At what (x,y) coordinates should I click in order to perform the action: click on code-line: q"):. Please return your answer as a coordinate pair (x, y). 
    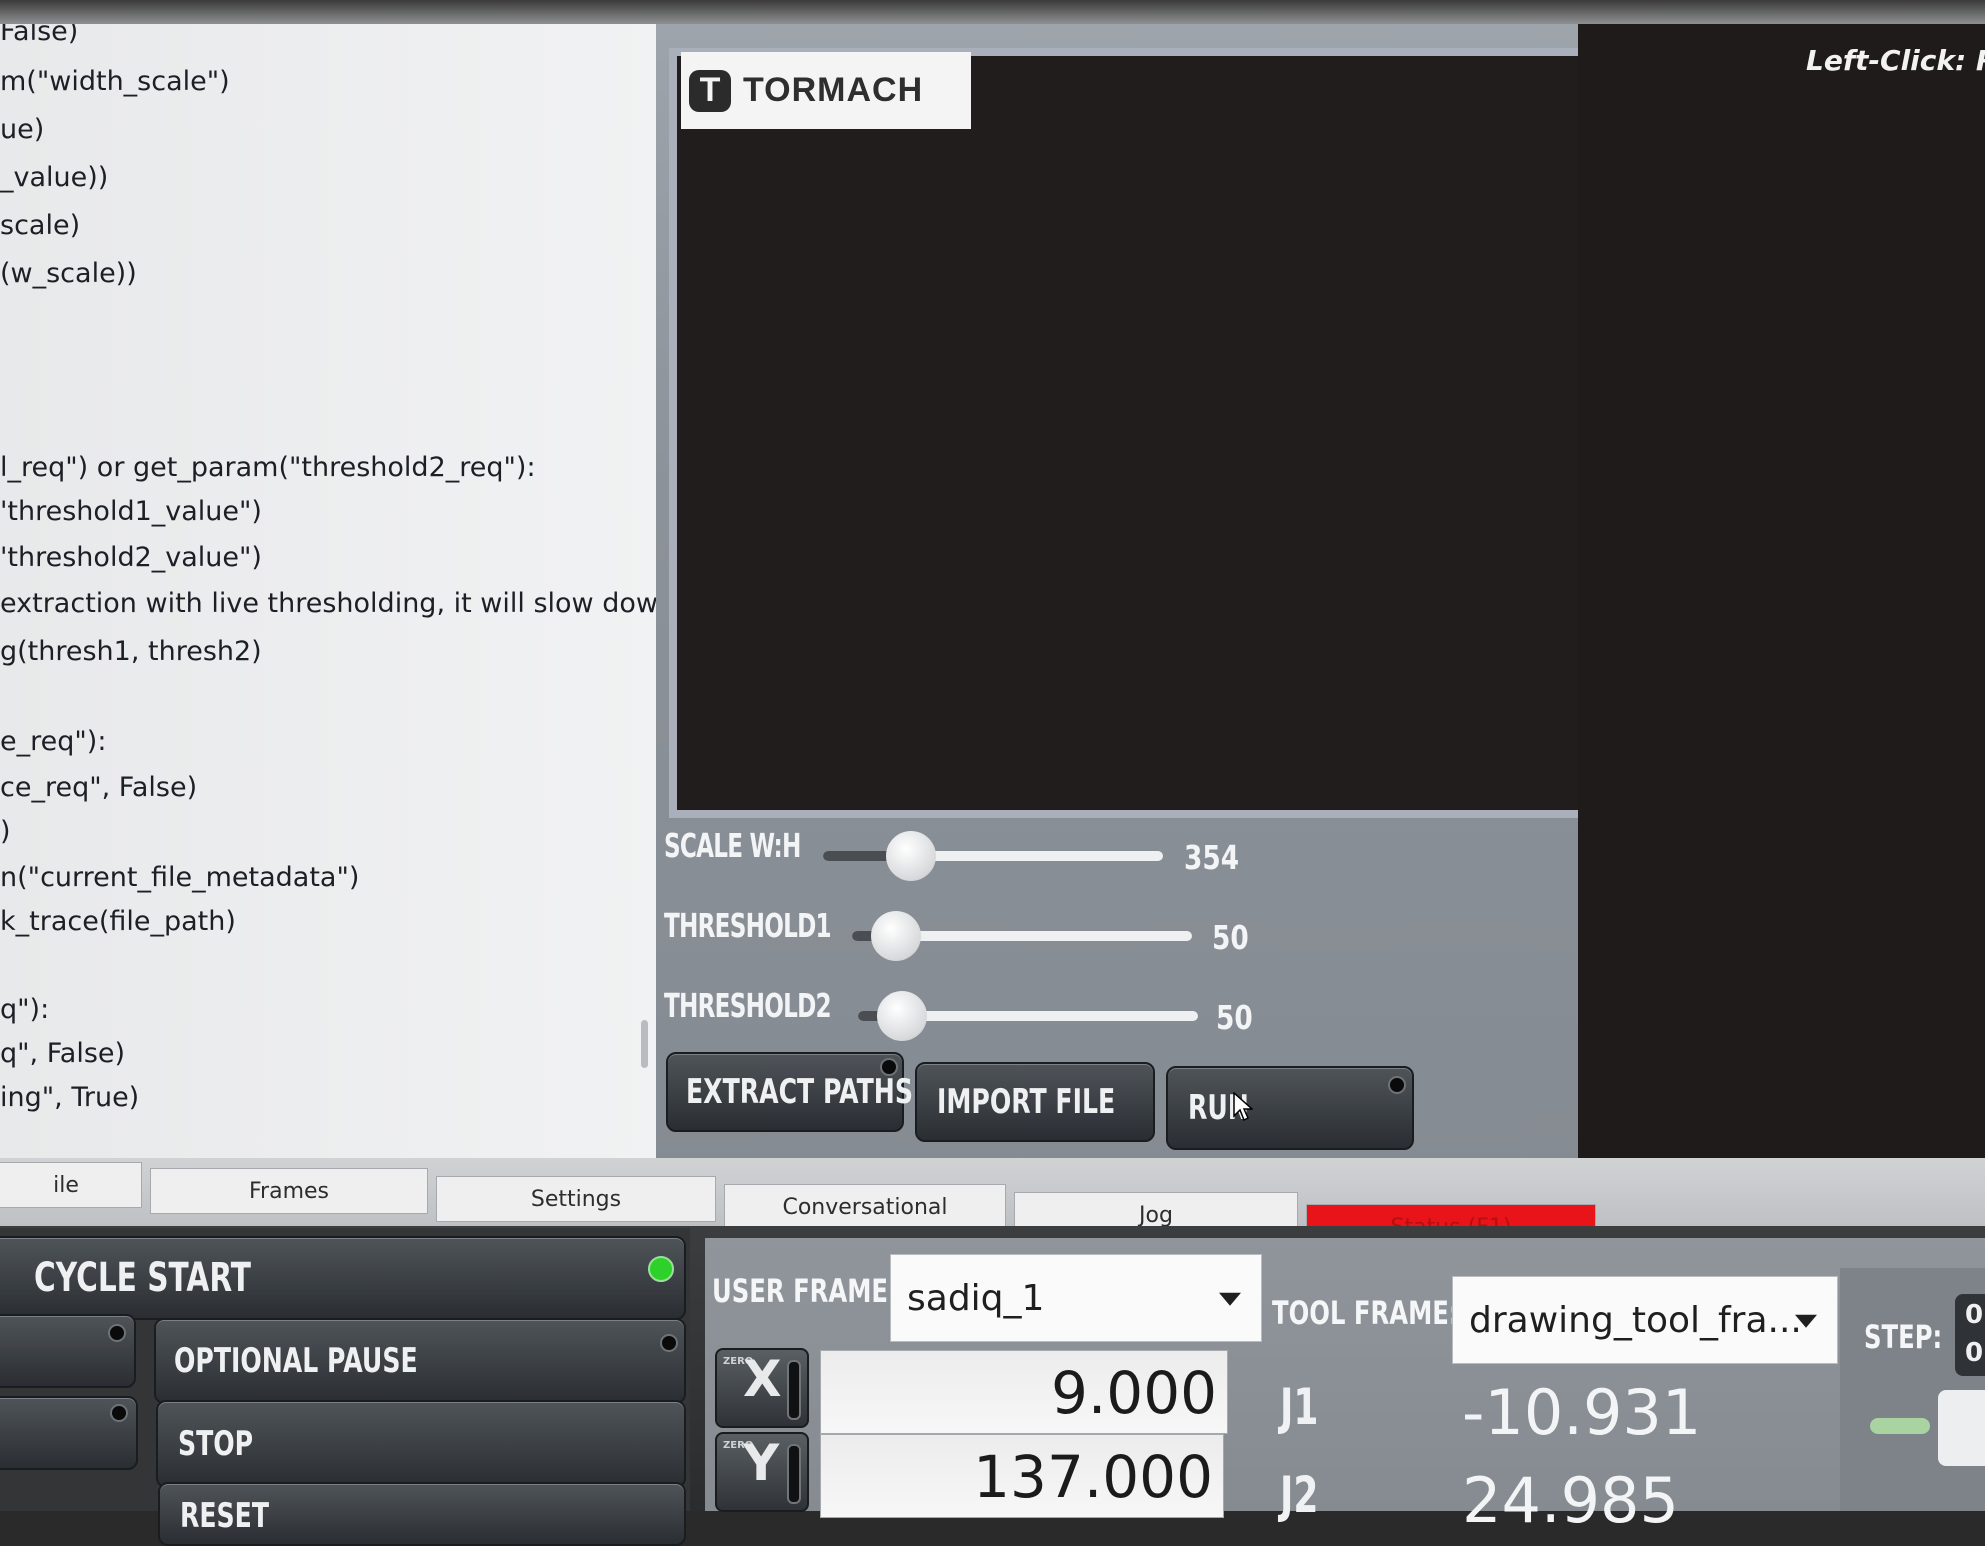
    Looking at the image, I should click on (25, 1009).